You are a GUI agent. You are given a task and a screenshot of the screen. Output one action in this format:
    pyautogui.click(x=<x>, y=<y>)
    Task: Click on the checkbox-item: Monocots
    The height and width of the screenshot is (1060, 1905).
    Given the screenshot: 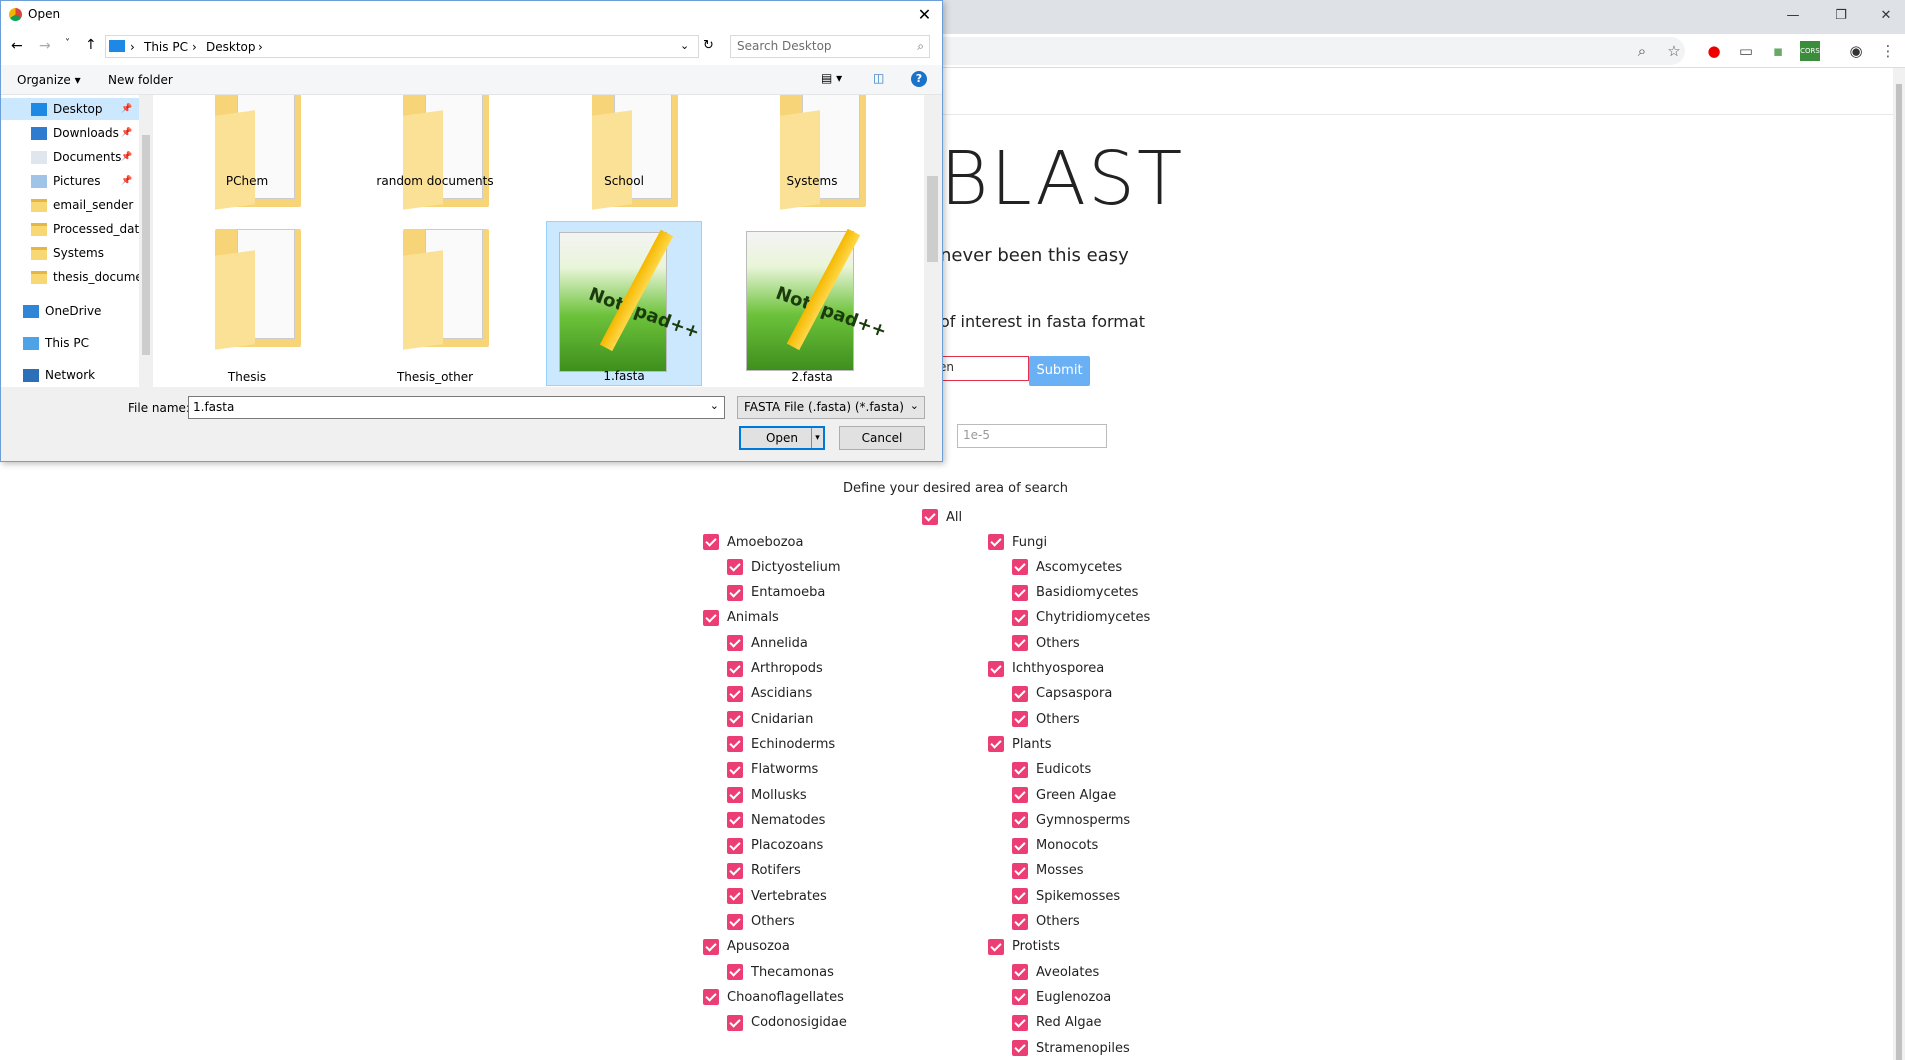 What is the action you would take?
    pyautogui.click(x=1055, y=846)
    